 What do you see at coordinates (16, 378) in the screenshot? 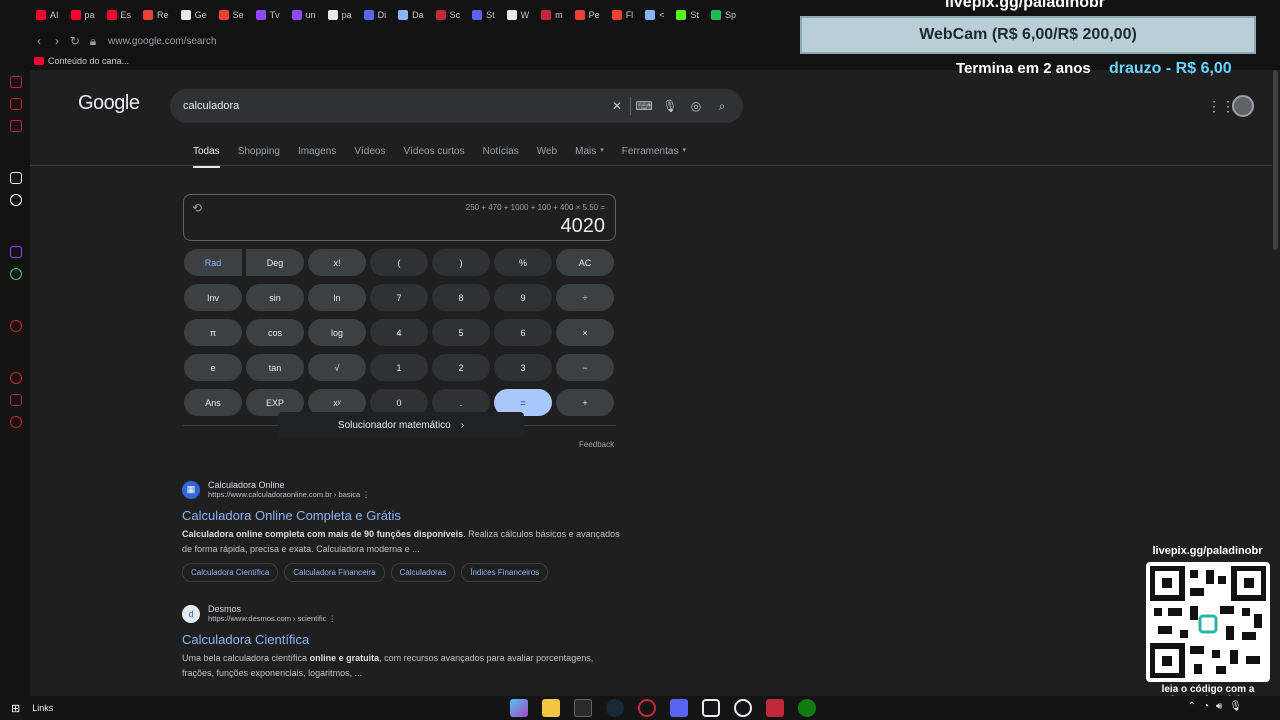
I see `history-icon` at bounding box center [16, 378].